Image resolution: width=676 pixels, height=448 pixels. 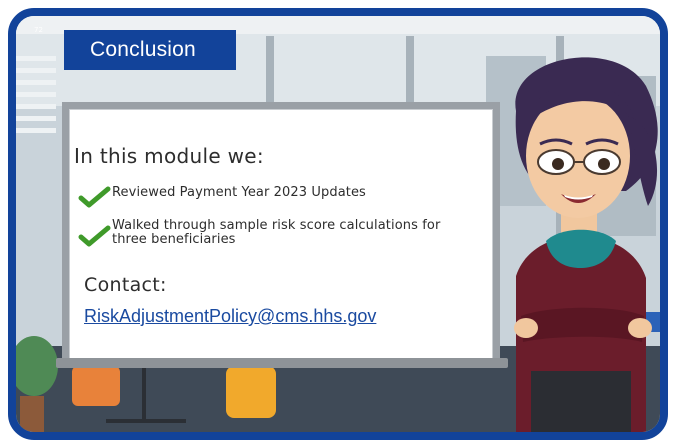 What do you see at coordinates (150, 50) in the screenshot?
I see `slide-title: Conclusion` at bounding box center [150, 50].